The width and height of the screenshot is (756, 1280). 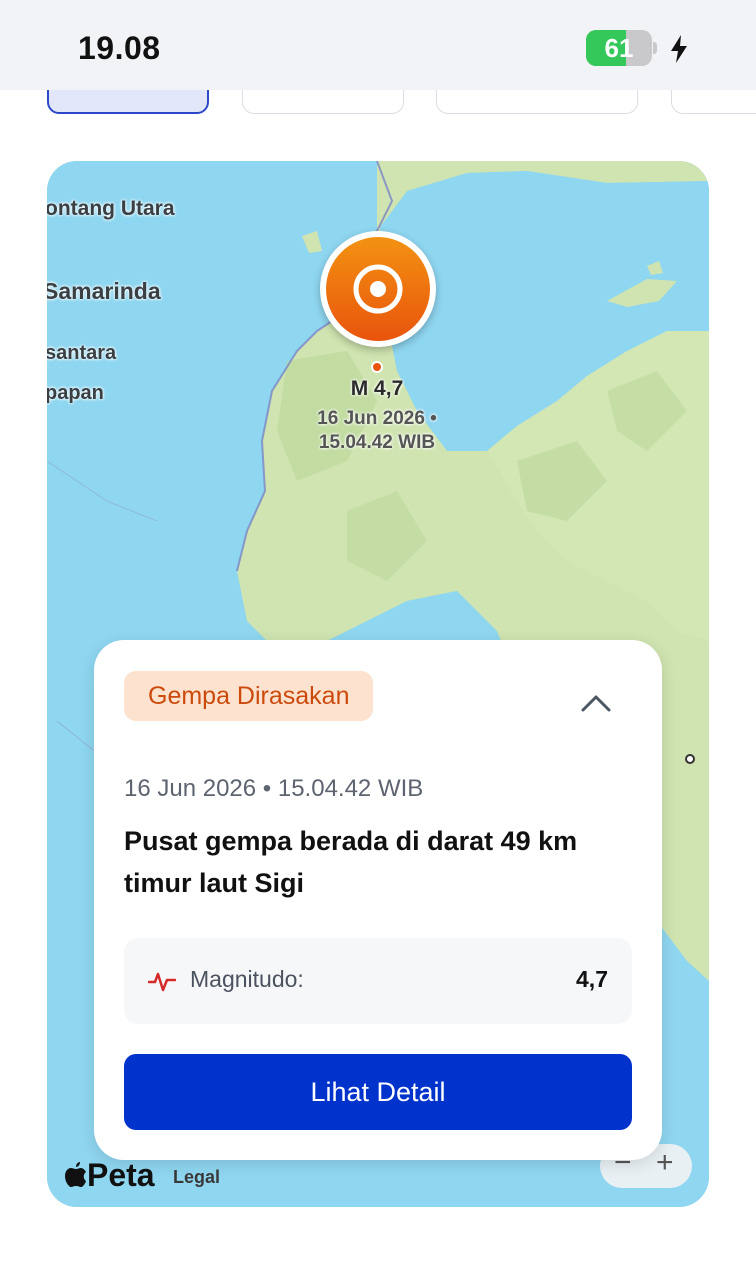 I want to click on chevron-up-icon, so click(x=596, y=702).